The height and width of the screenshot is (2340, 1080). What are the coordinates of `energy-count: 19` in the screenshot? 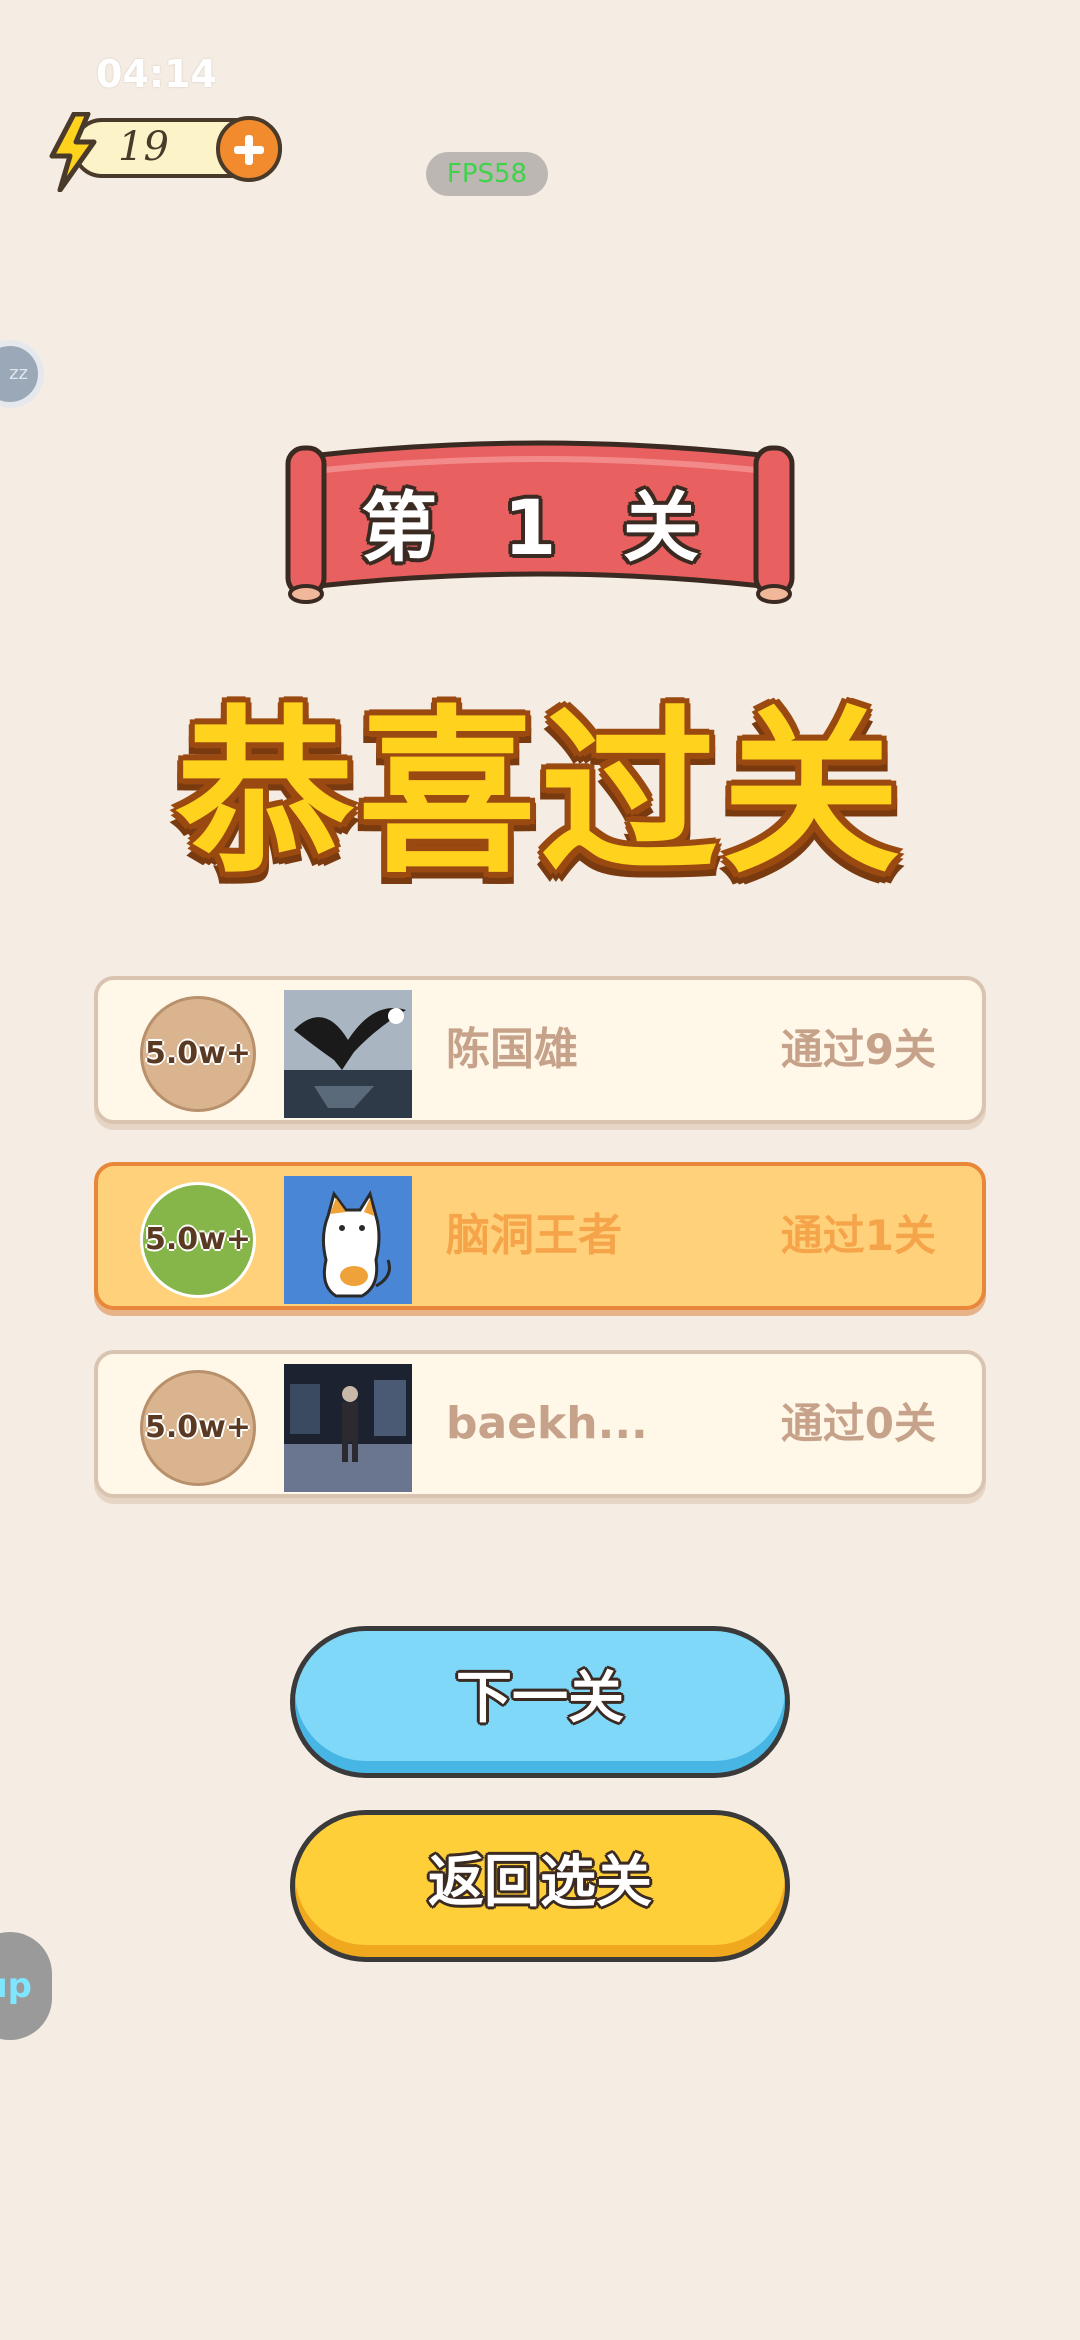 It's located at (143, 147).